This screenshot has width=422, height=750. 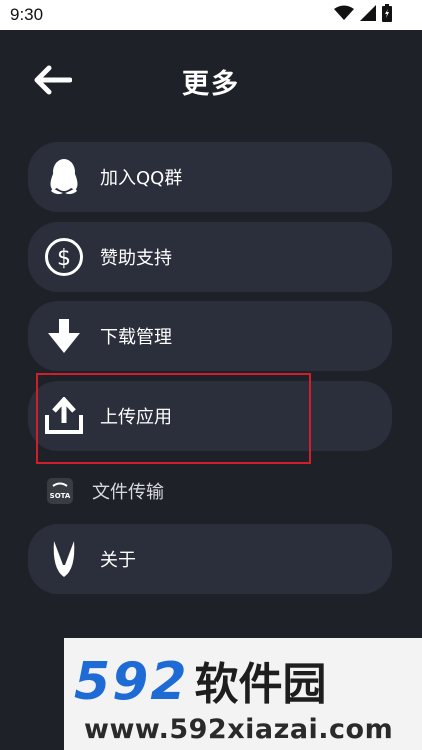 I want to click on menu-item-label: 上传应用, so click(x=136, y=417).